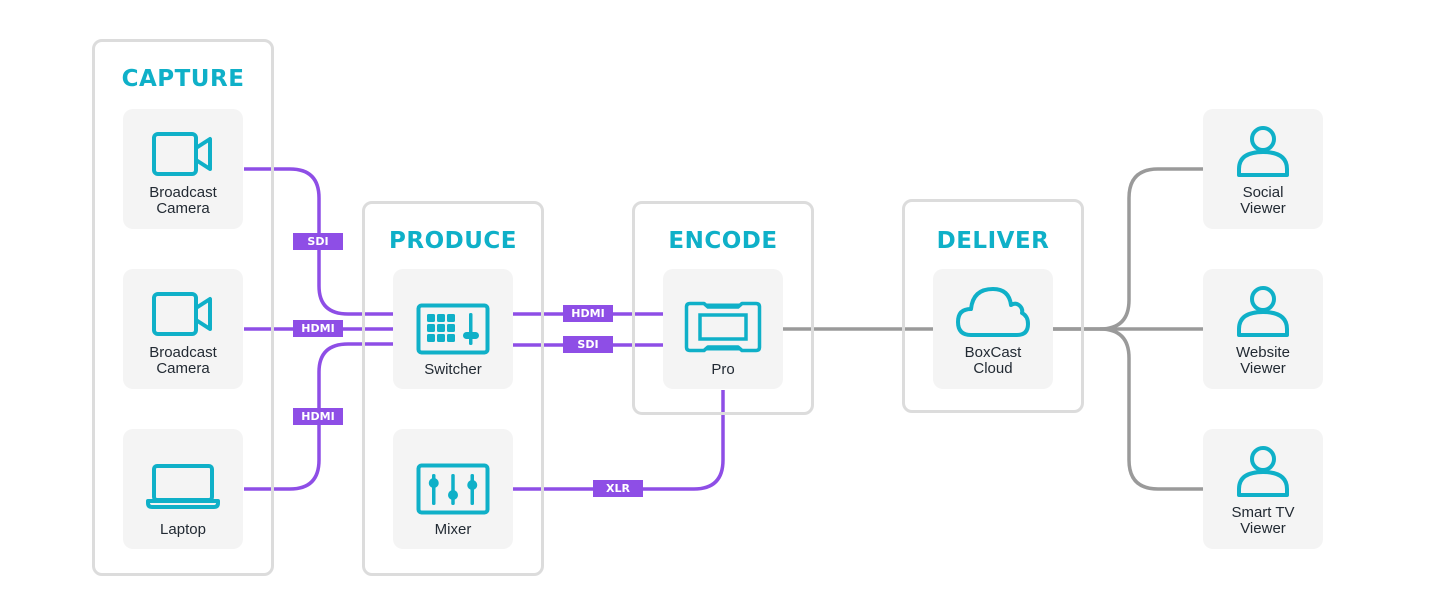  Describe the element at coordinates (588, 344) in the screenshot. I see `tag-sdi-switcher-pro: SDI` at that location.